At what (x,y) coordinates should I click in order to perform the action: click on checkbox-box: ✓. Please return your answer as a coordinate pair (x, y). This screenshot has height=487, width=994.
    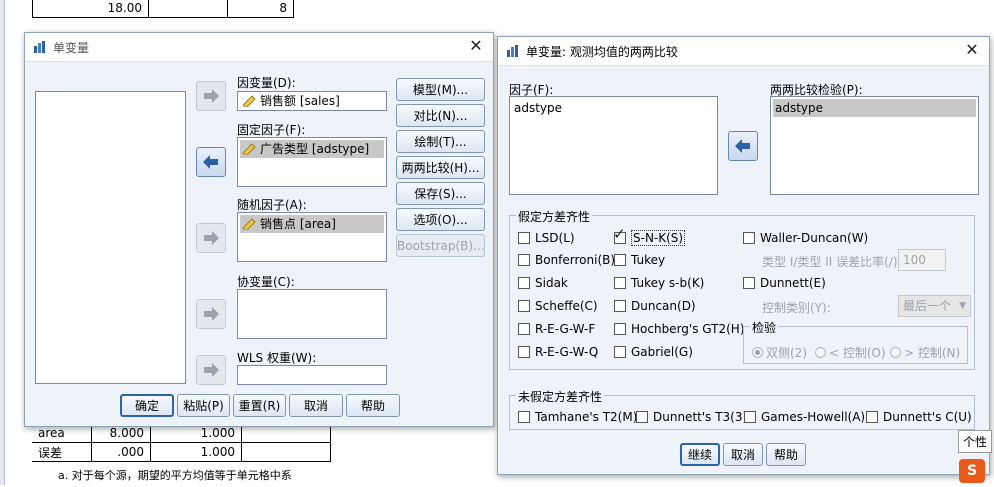
    Looking at the image, I should click on (619, 235).